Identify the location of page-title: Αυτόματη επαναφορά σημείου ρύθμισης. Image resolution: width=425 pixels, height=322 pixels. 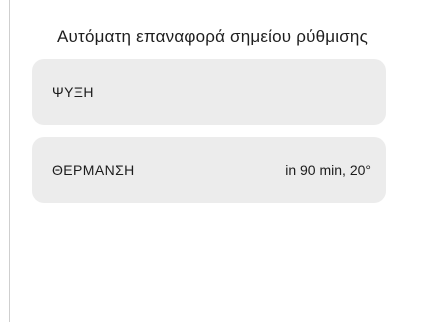
(212, 36).